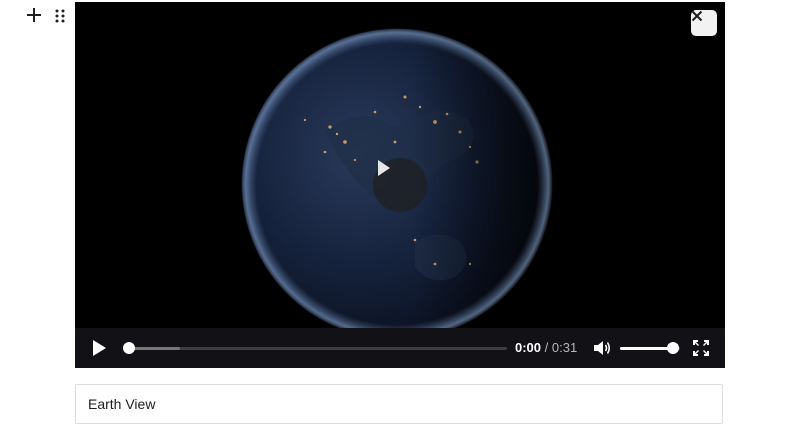  What do you see at coordinates (129, 348) in the screenshot?
I see `progress-thumb` at bounding box center [129, 348].